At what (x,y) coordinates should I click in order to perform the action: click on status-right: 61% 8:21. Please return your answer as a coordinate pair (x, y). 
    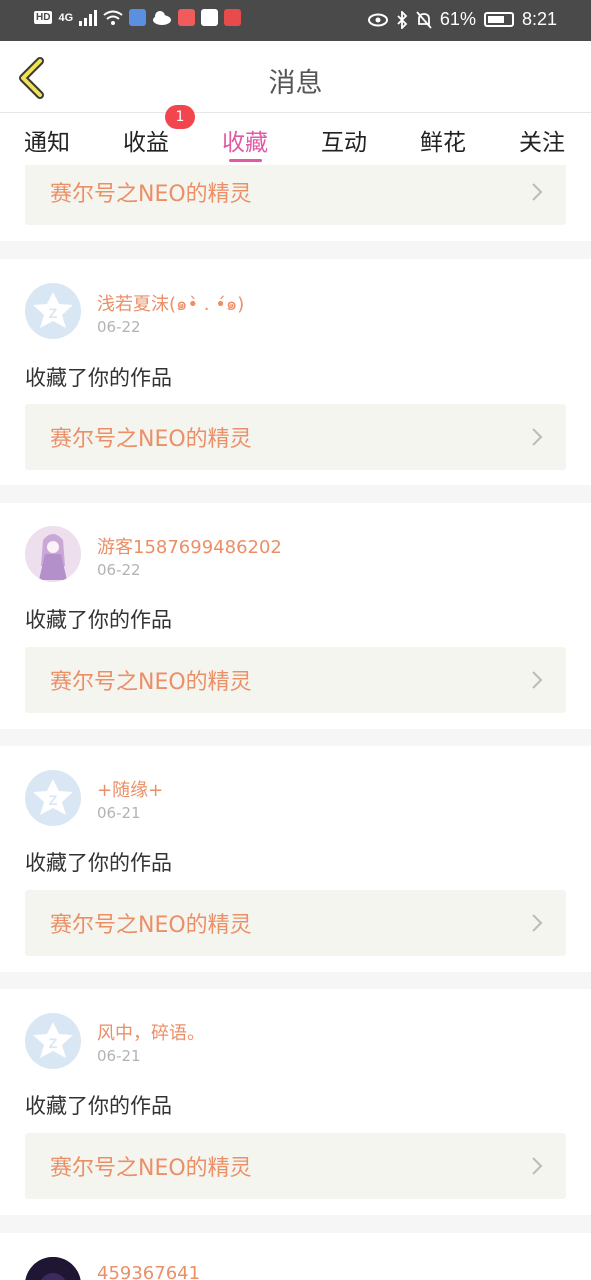
    Looking at the image, I should click on (462, 19).